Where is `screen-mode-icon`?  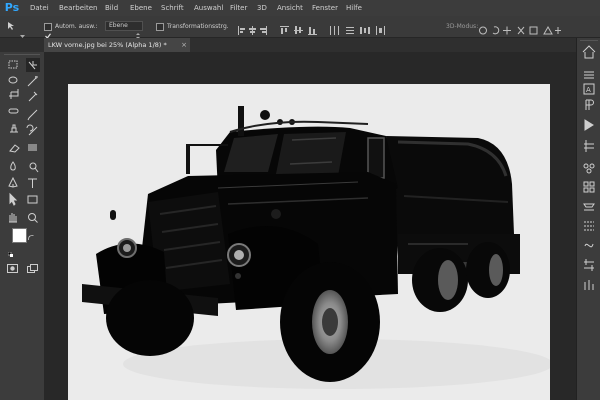 screen-mode-icon is located at coordinates (32, 265).